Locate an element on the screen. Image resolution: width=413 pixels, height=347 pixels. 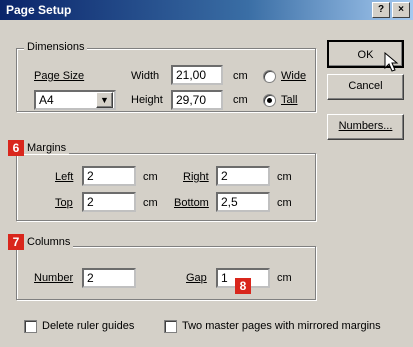
help-button: ? is located at coordinates (381, 10).